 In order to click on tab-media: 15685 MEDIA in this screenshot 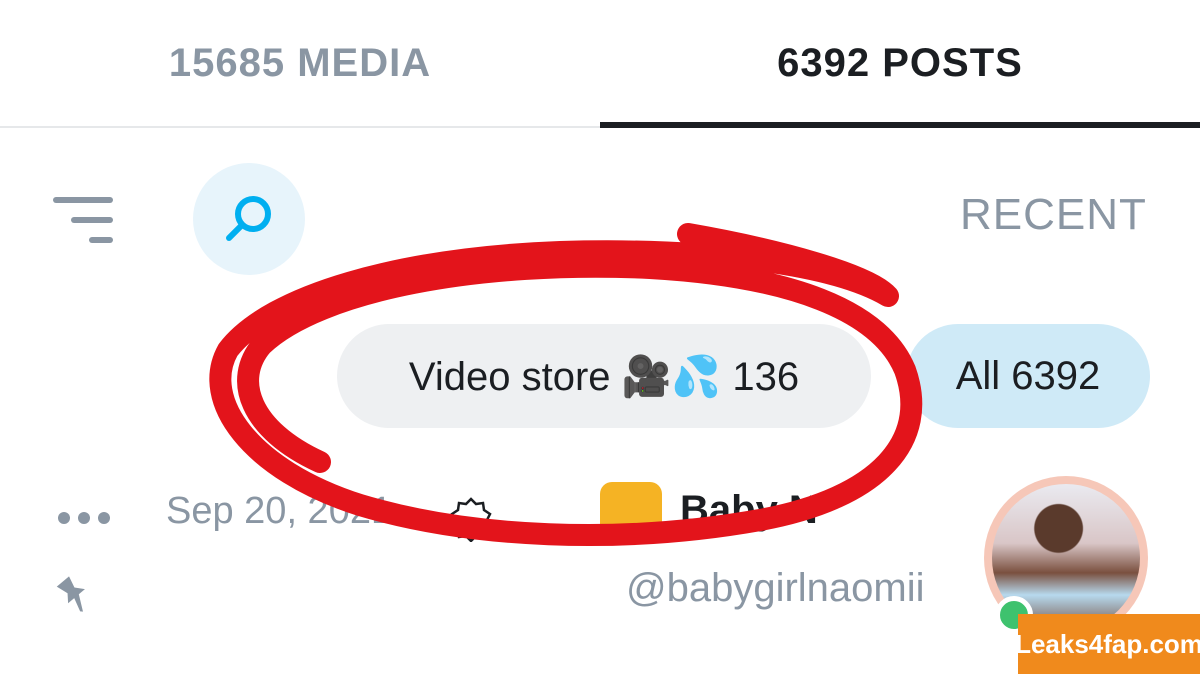, I will do `click(300, 63)`.